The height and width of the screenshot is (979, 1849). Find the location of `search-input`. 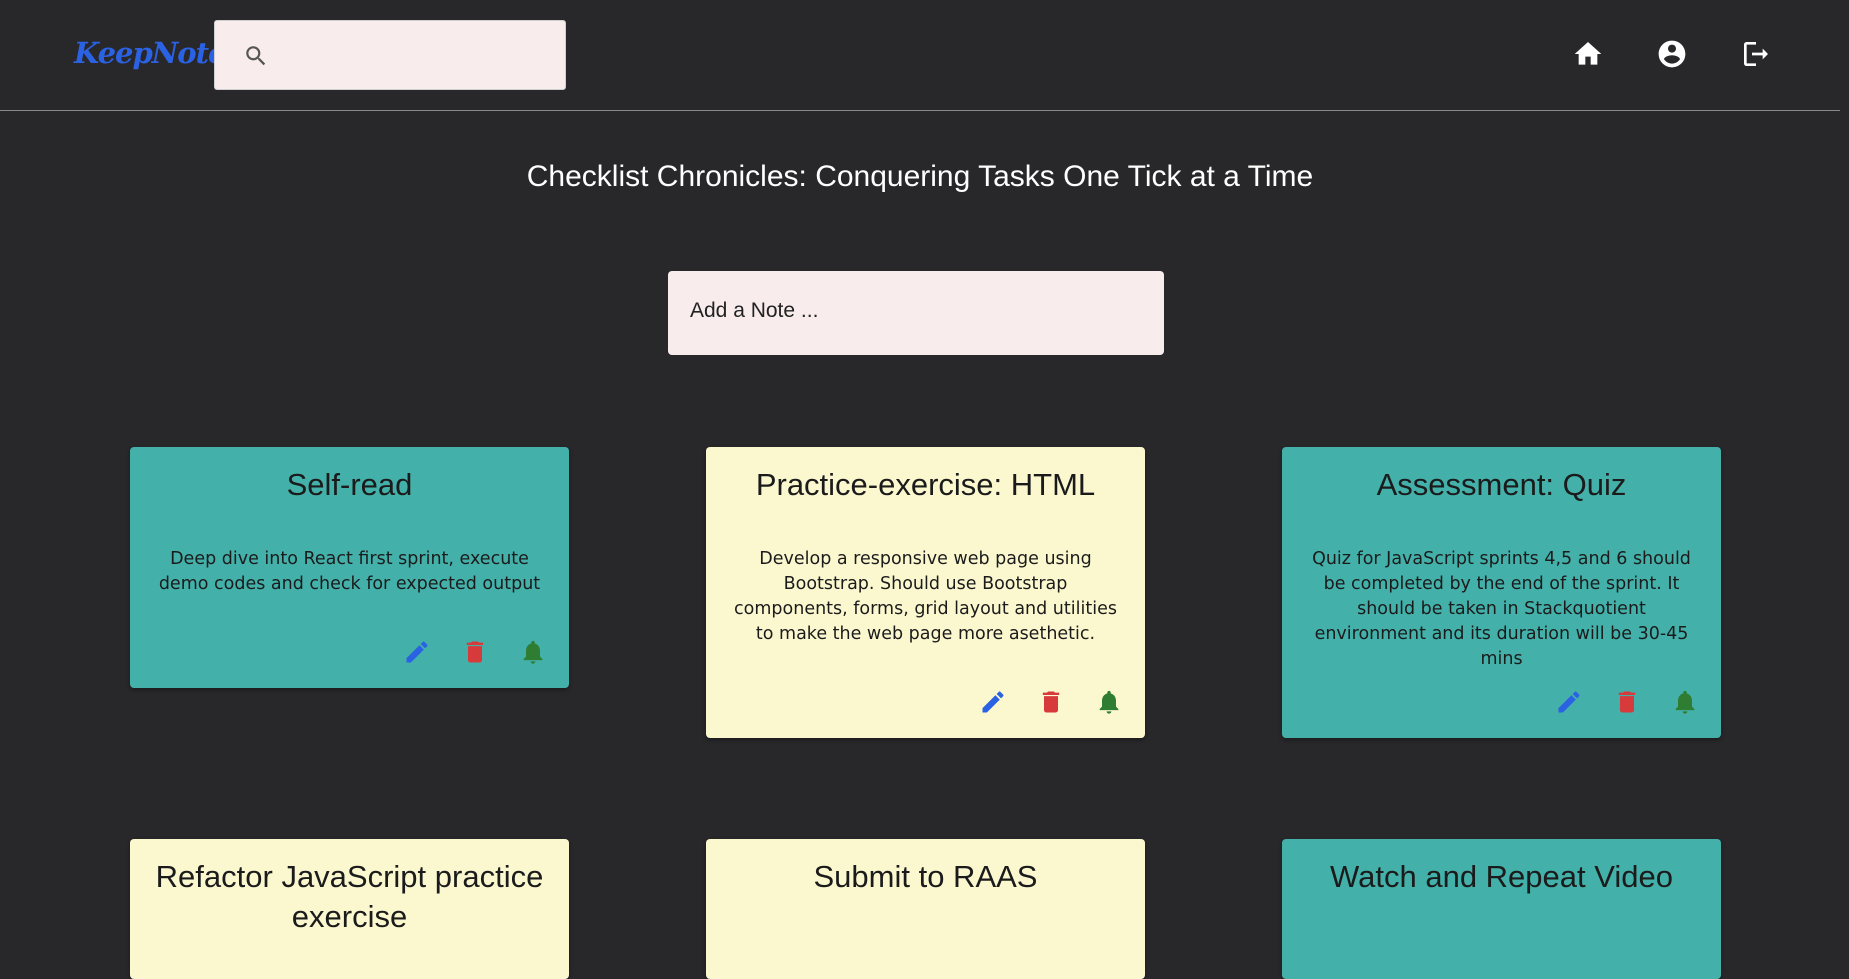

search-input is located at coordinates (418, 56).